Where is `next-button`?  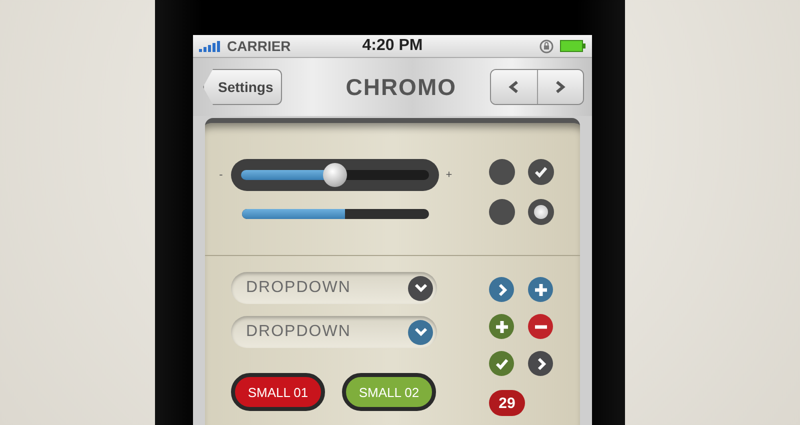 next-button is located at coordinates (559, 87).